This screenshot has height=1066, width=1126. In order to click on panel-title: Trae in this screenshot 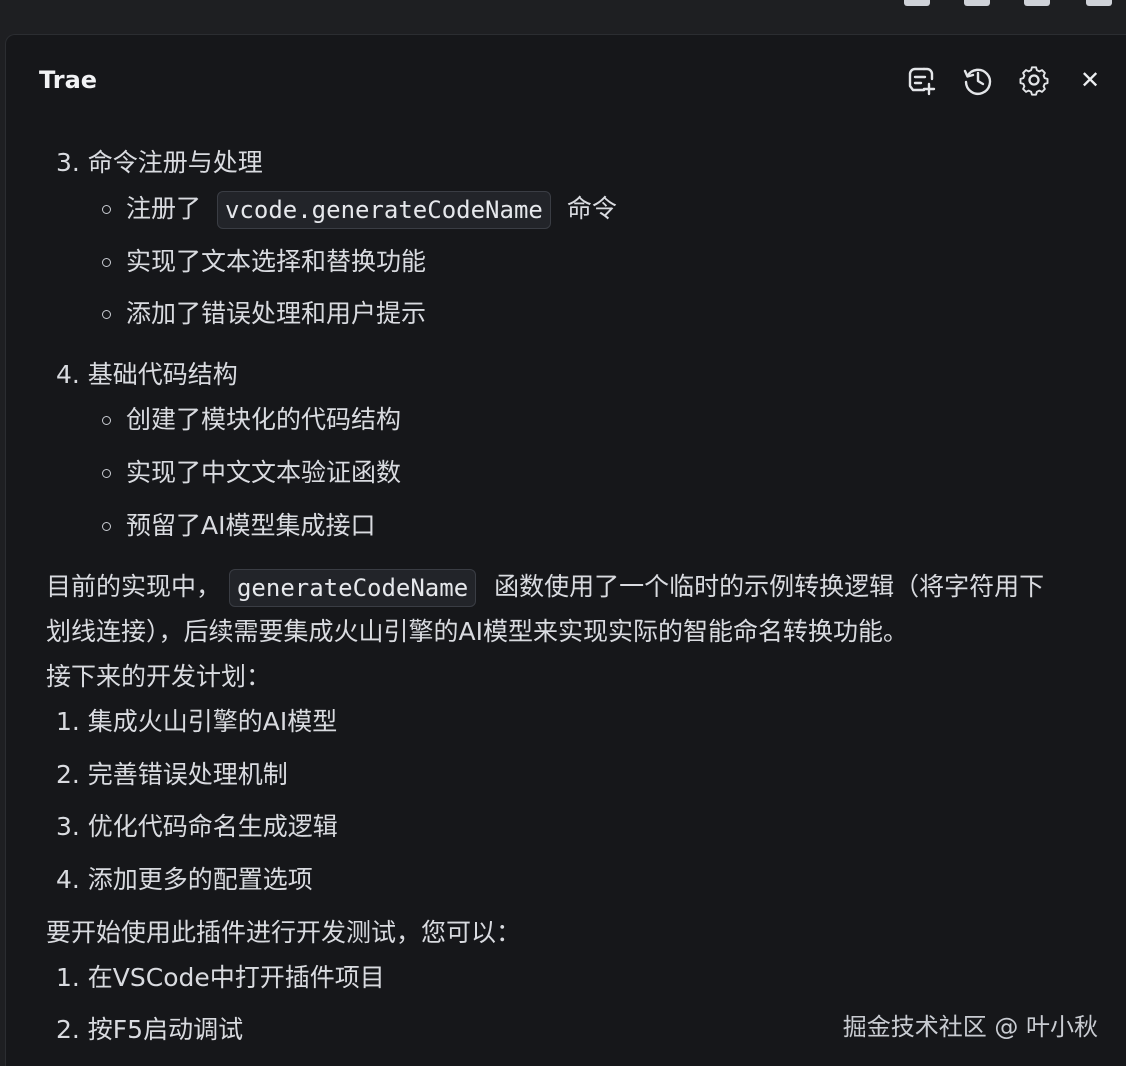, I will do `click(68, 80)`.